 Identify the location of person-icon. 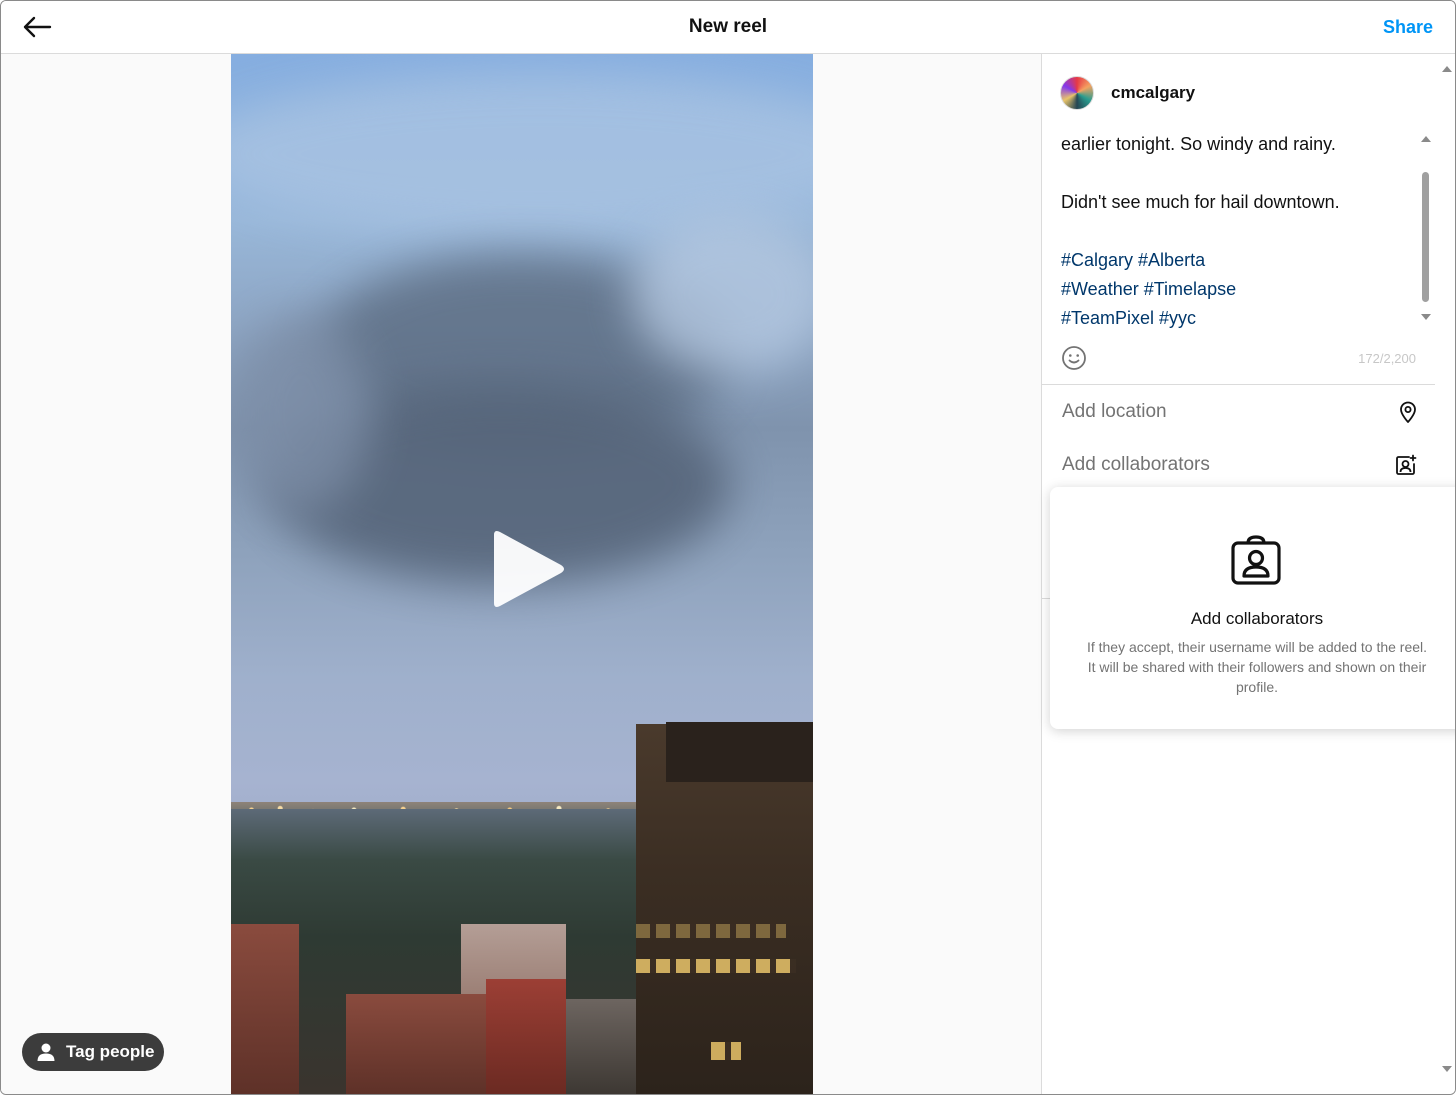
(46, 1052).